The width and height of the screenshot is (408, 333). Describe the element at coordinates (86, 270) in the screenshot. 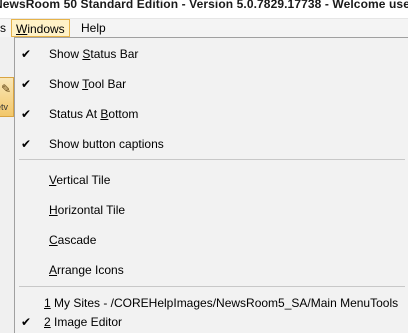

I see `menu-item-label: Arrange Icons` at that location.